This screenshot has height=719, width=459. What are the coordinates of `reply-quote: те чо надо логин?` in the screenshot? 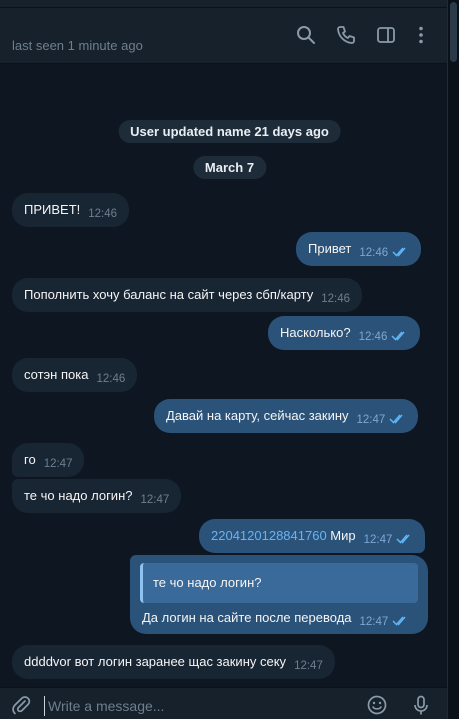 It's located at (279, 583).